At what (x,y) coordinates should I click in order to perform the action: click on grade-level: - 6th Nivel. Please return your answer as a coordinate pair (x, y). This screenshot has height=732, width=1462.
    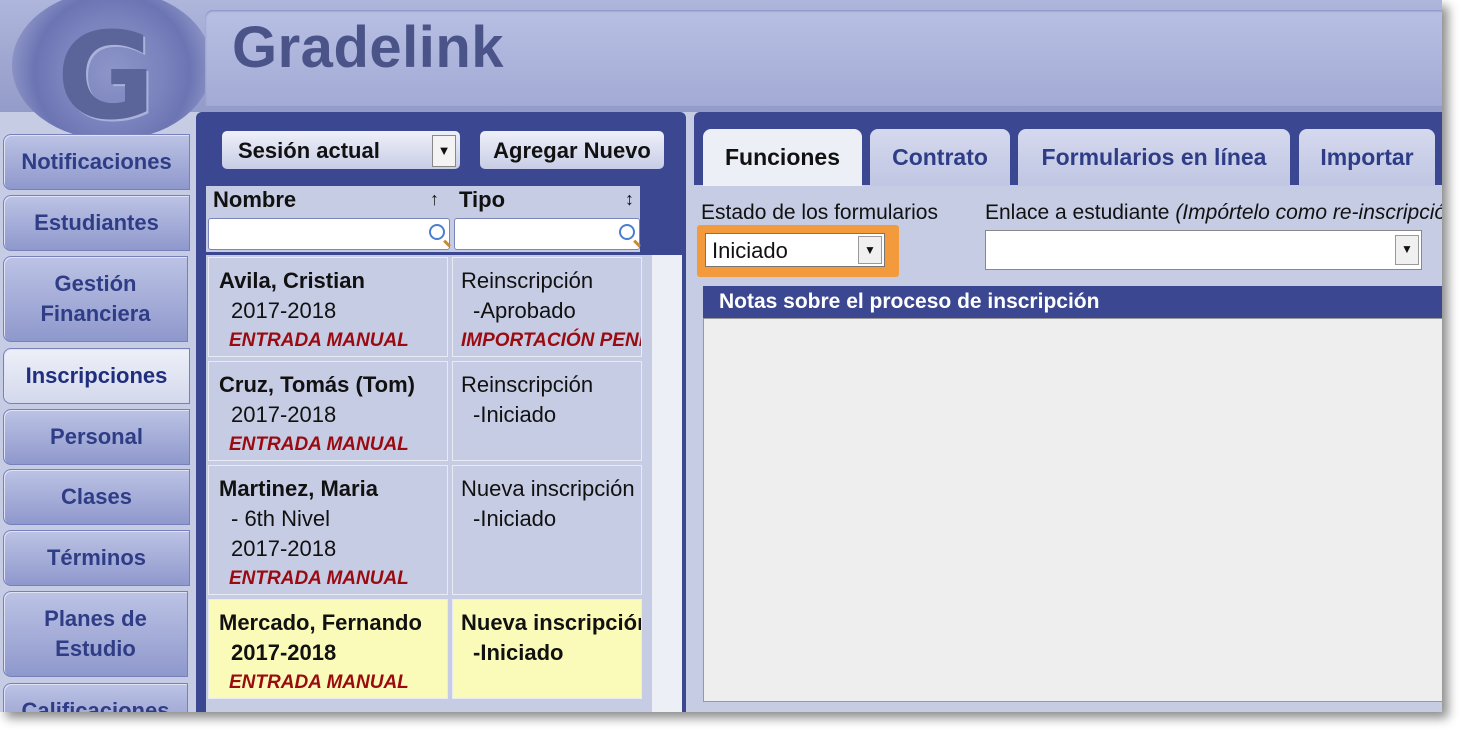
    Looking at the image, I should click on (281, 518).